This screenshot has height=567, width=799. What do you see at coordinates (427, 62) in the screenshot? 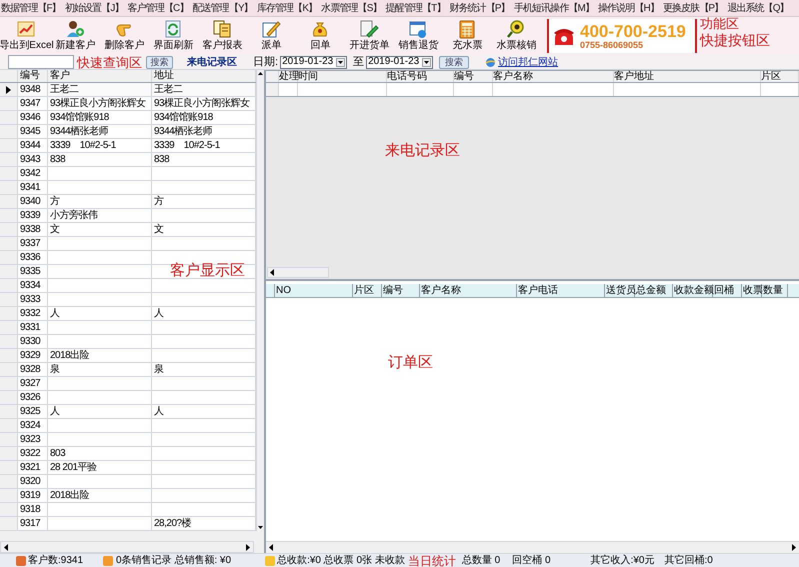
I see `dropdown-arrow-icon` at bounding box center [427, 62].